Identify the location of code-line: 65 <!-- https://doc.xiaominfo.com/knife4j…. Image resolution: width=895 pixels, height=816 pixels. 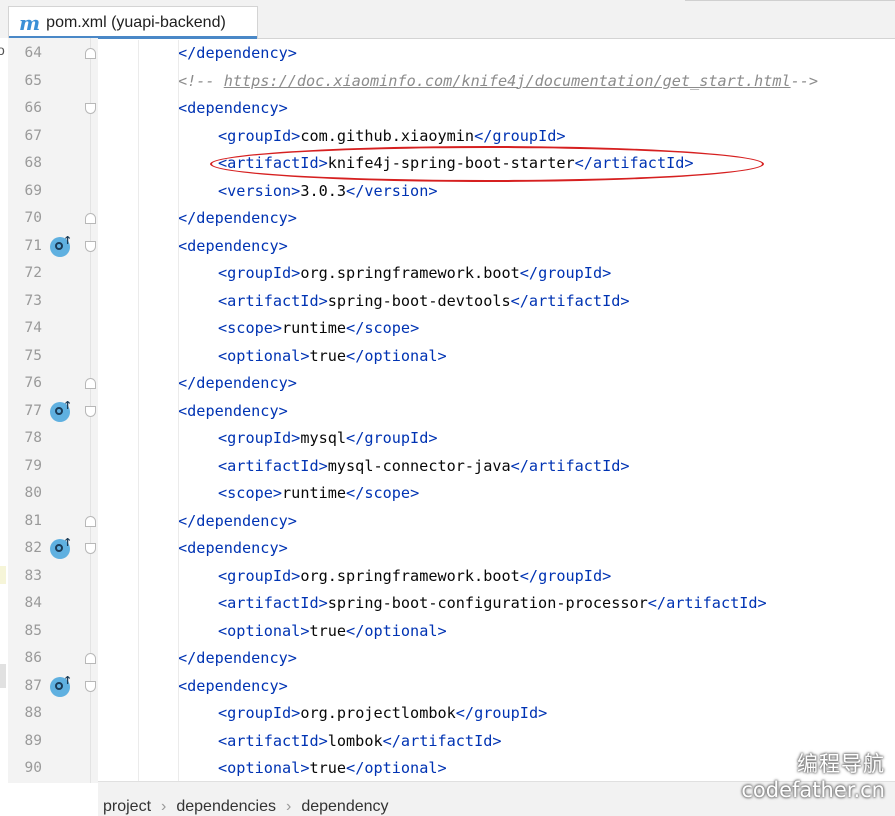
(447, 82).